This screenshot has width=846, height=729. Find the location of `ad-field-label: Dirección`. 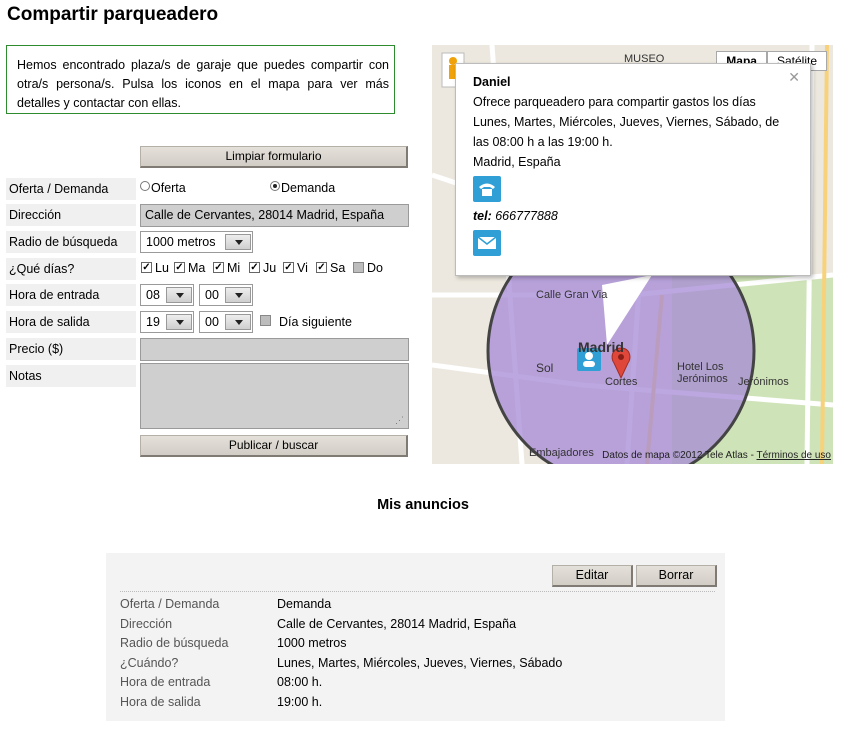

ad-field-label: Dirección is located at coordinates (146, 623).